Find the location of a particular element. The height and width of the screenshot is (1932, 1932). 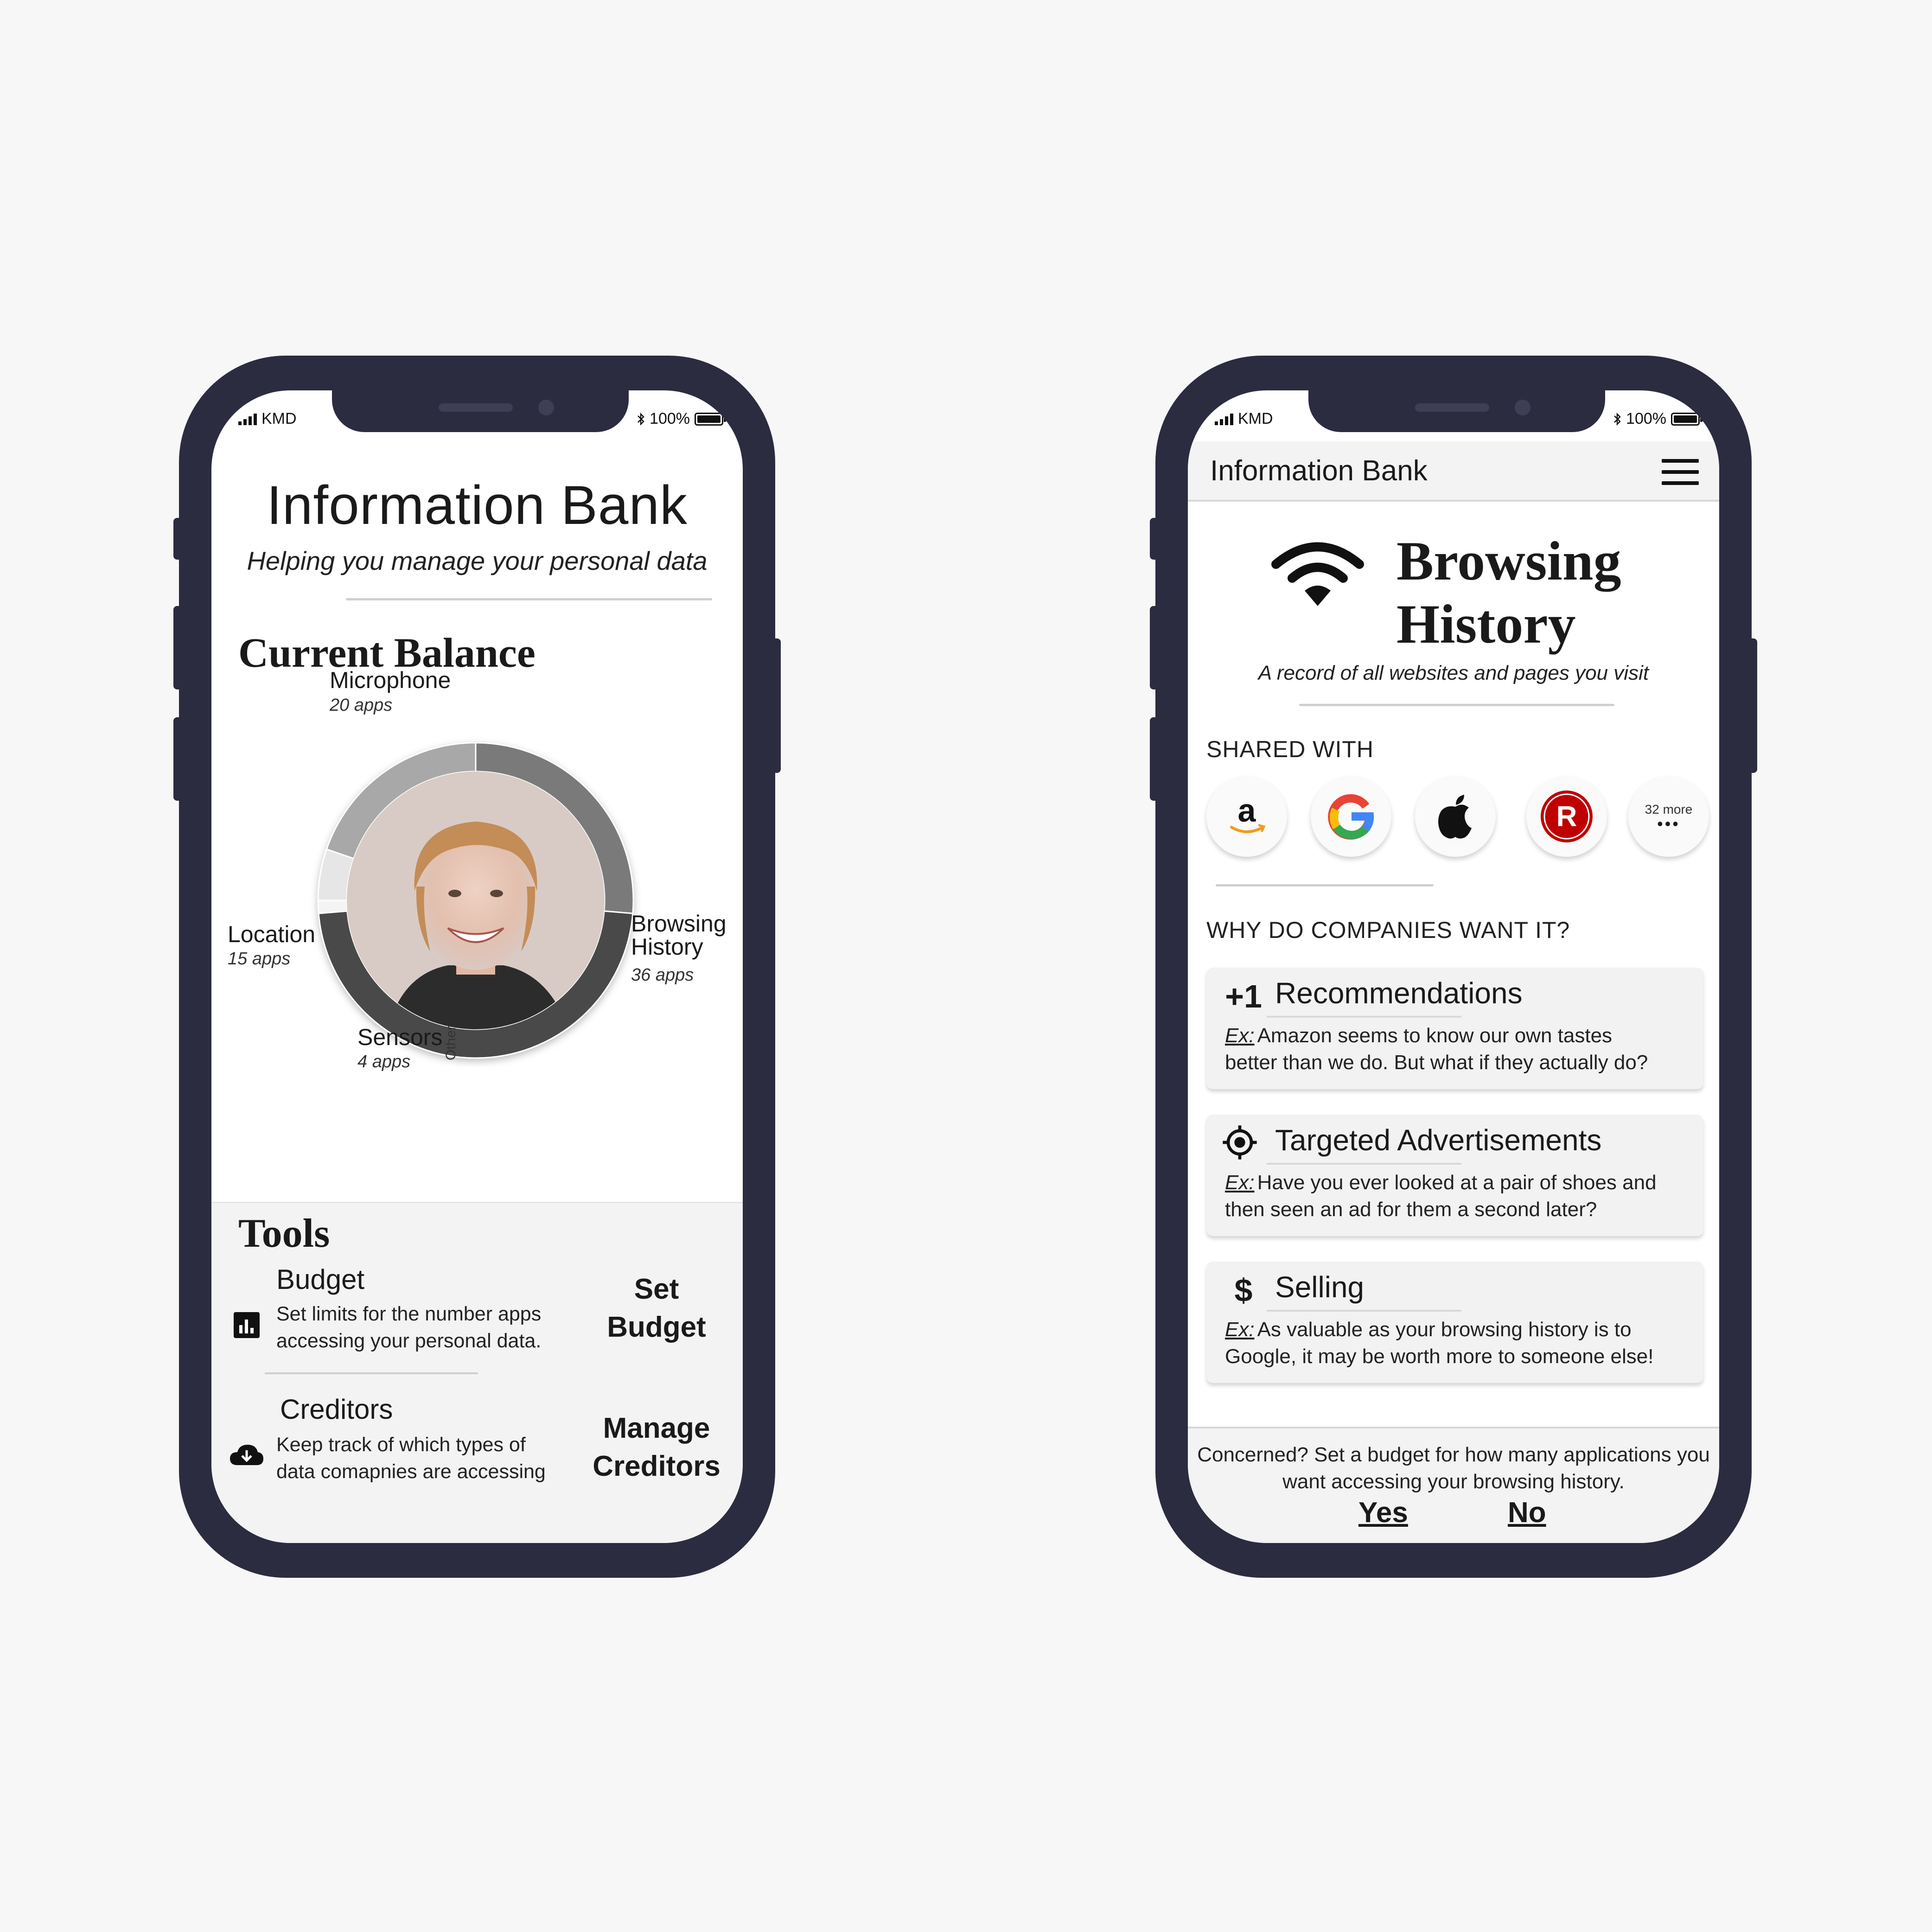

set-budget-button: Set Budget is located at coordinates (656, 1308).